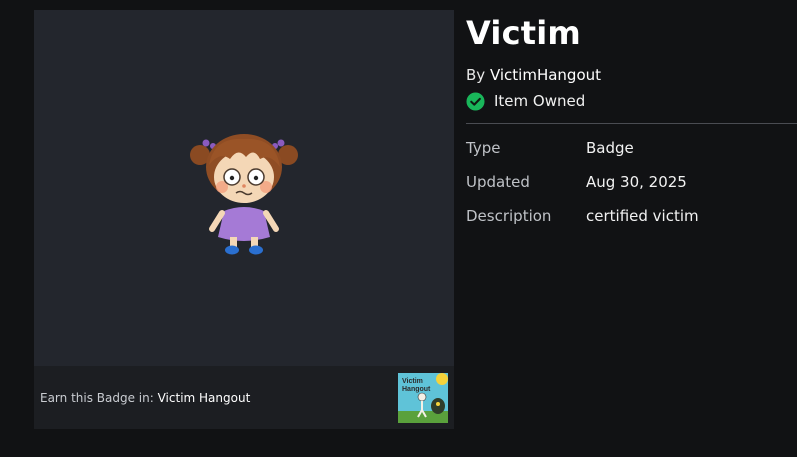  Describe the element at coordinates (478, 75) in the screenshot. I see `creator-prefix: By` at that location.